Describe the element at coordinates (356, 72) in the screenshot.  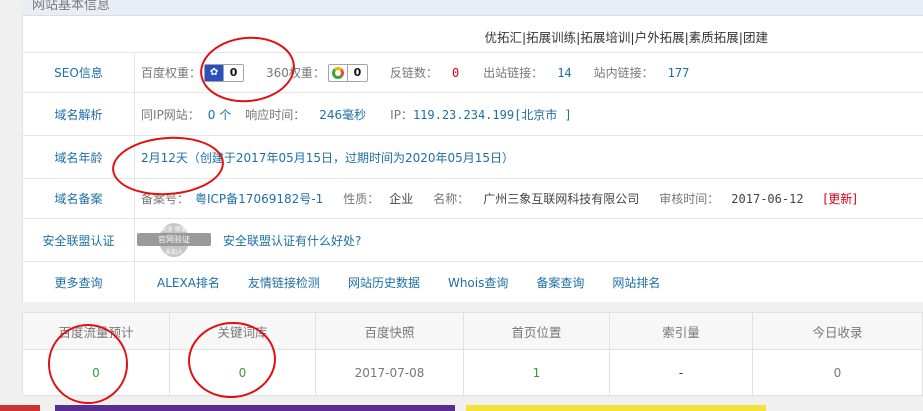
I see `w360-value: 0` at that location.